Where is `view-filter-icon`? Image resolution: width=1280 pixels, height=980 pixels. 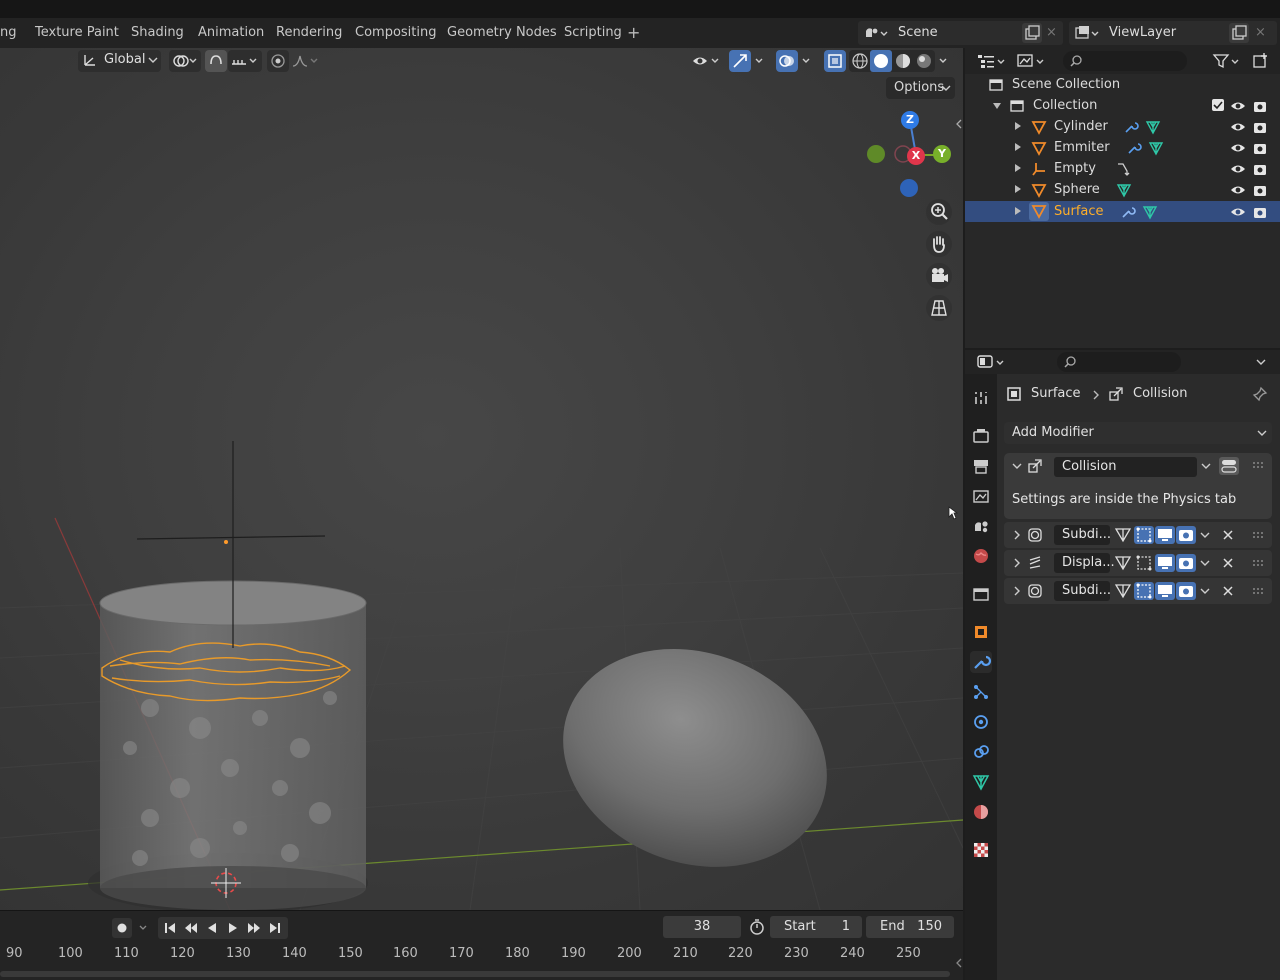
view-filter-icon is located at coordinates (1031, 61).